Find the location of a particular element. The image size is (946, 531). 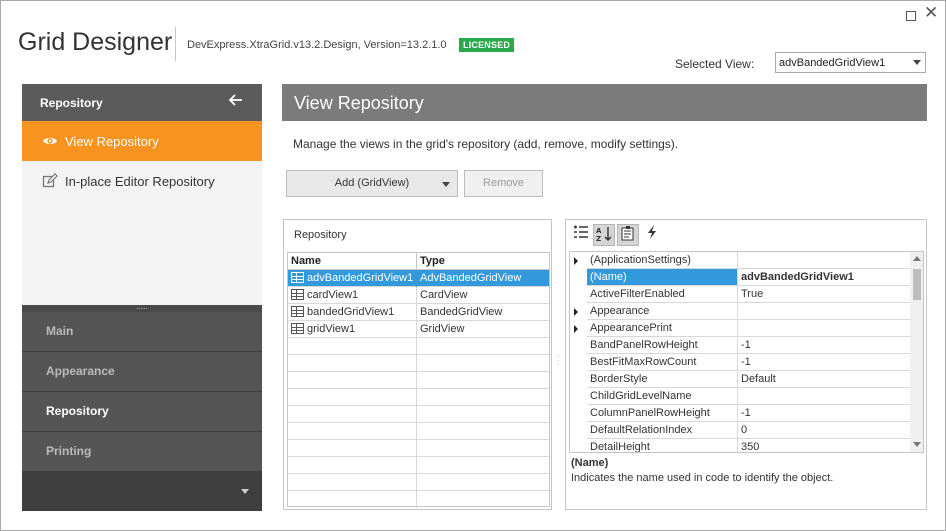

nav-item-label: In-place Editor Repository is located at coordinates (140, 181).